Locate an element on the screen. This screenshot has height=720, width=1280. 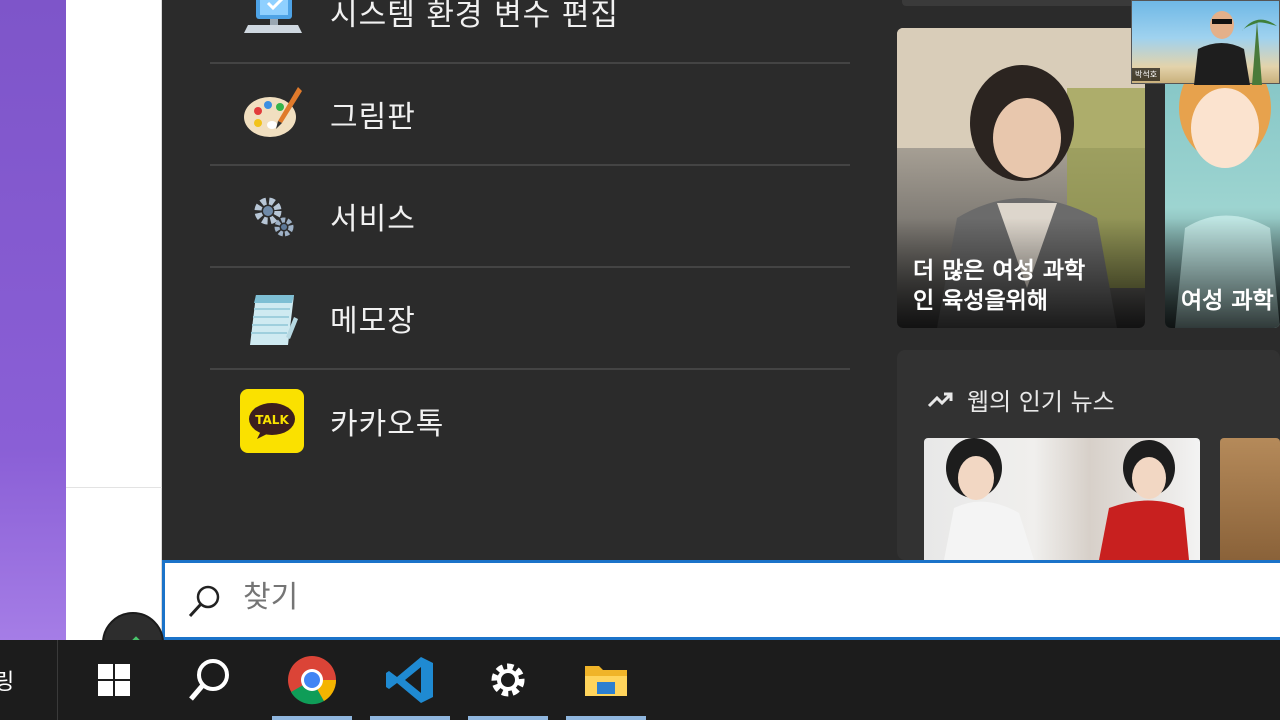
taskbar-left-label: 링 is located at coordinates (7, 682).